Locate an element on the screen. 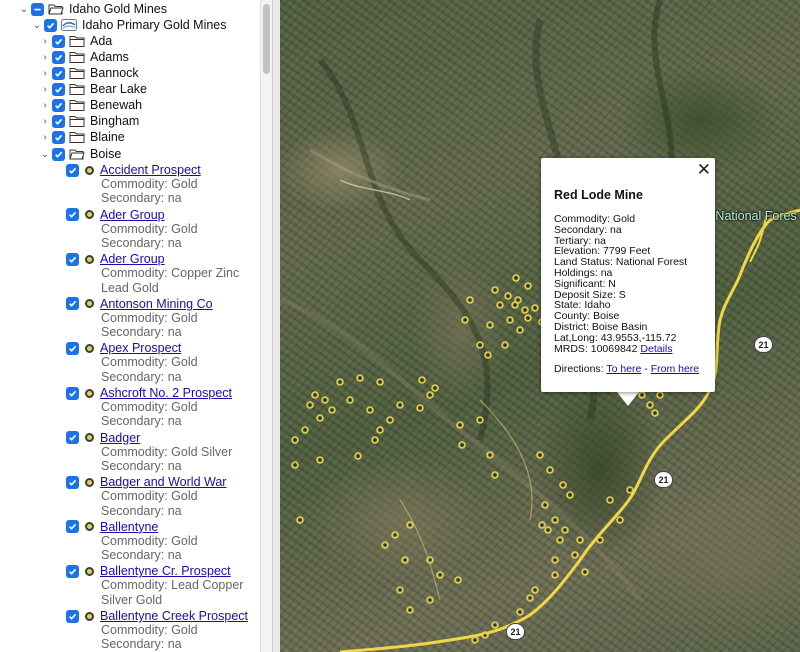 The width and height of the screenshot is (800, 652). mine-name-link: Ballentyne is located at coordinates (129, 527).